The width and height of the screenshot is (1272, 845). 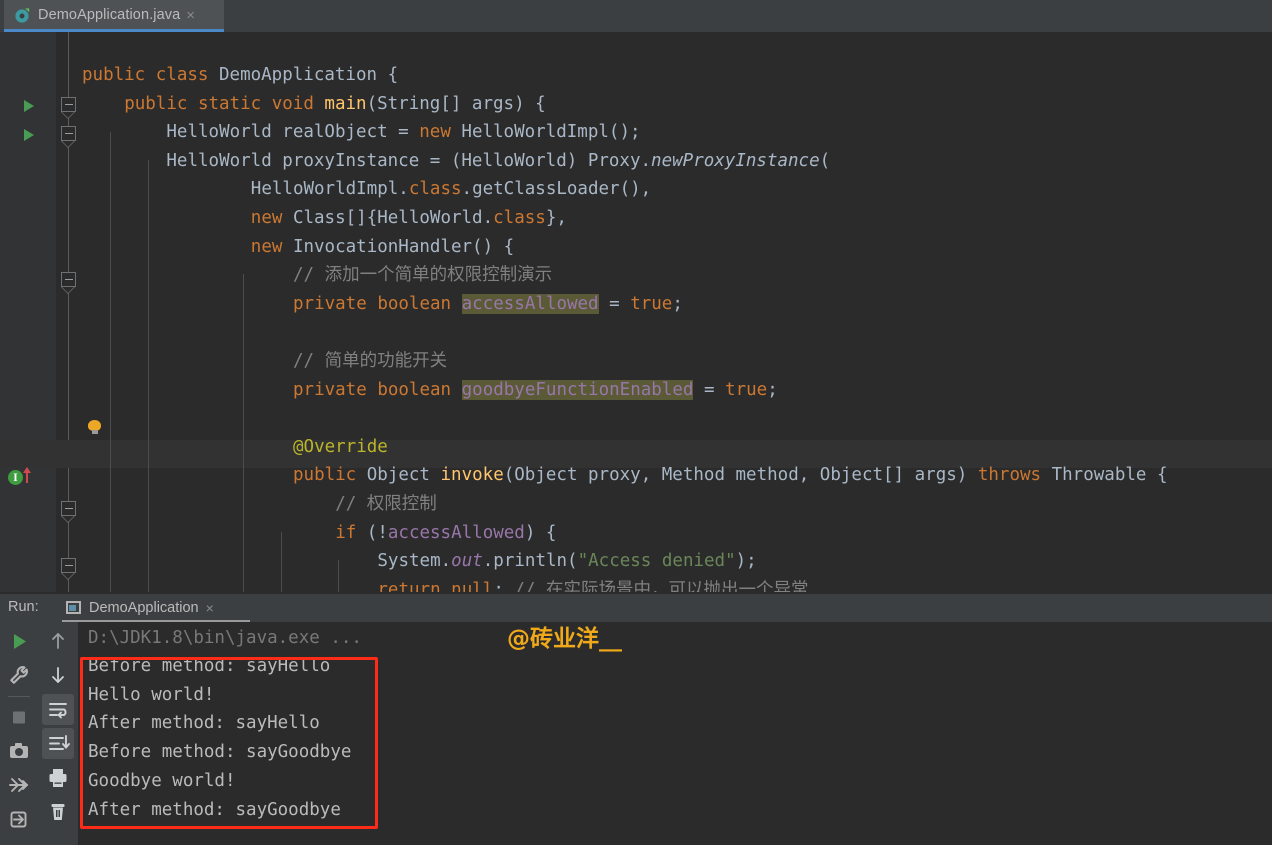 What do you see at coordinates (556, 218) in the screenshot?
I see `code-token: },` at bounding box center [556, 218].